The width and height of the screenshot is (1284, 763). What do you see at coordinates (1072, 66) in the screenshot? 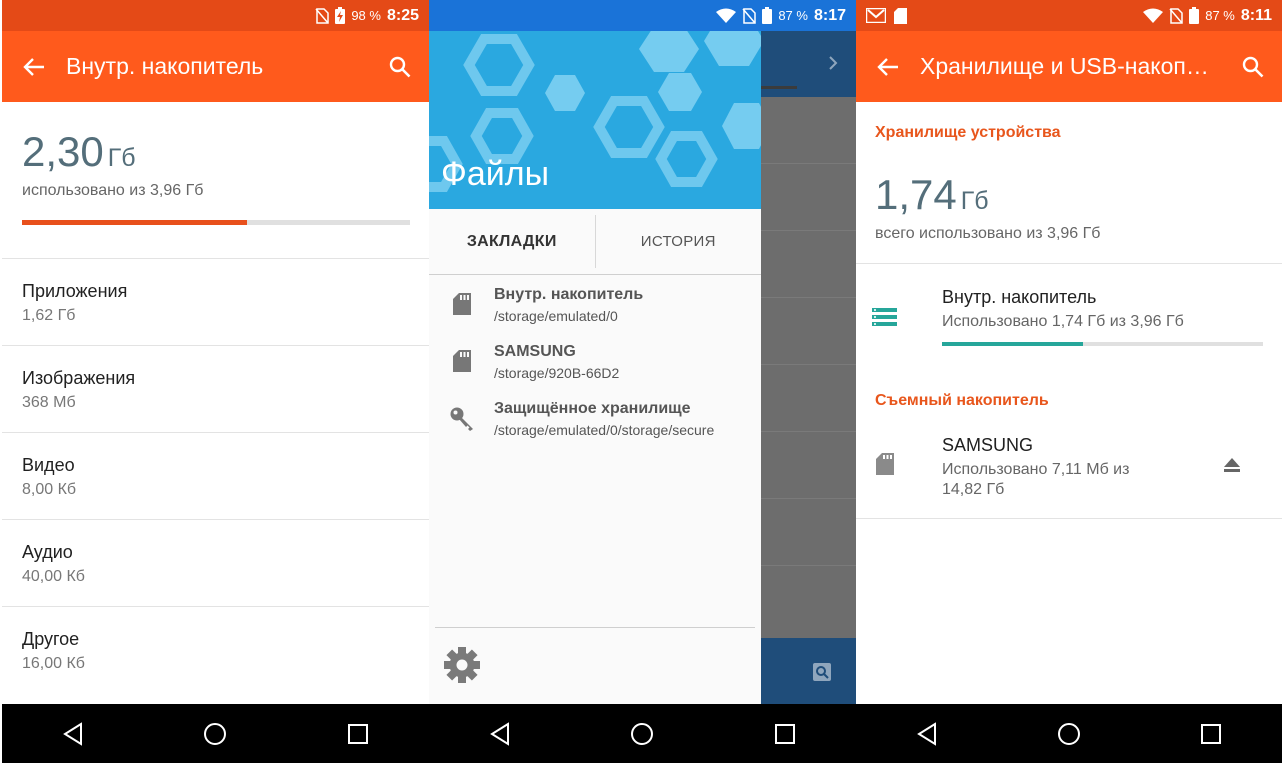
I see `page-title: Хранилище и USB-накопители` at bounding box center [1072, 66].